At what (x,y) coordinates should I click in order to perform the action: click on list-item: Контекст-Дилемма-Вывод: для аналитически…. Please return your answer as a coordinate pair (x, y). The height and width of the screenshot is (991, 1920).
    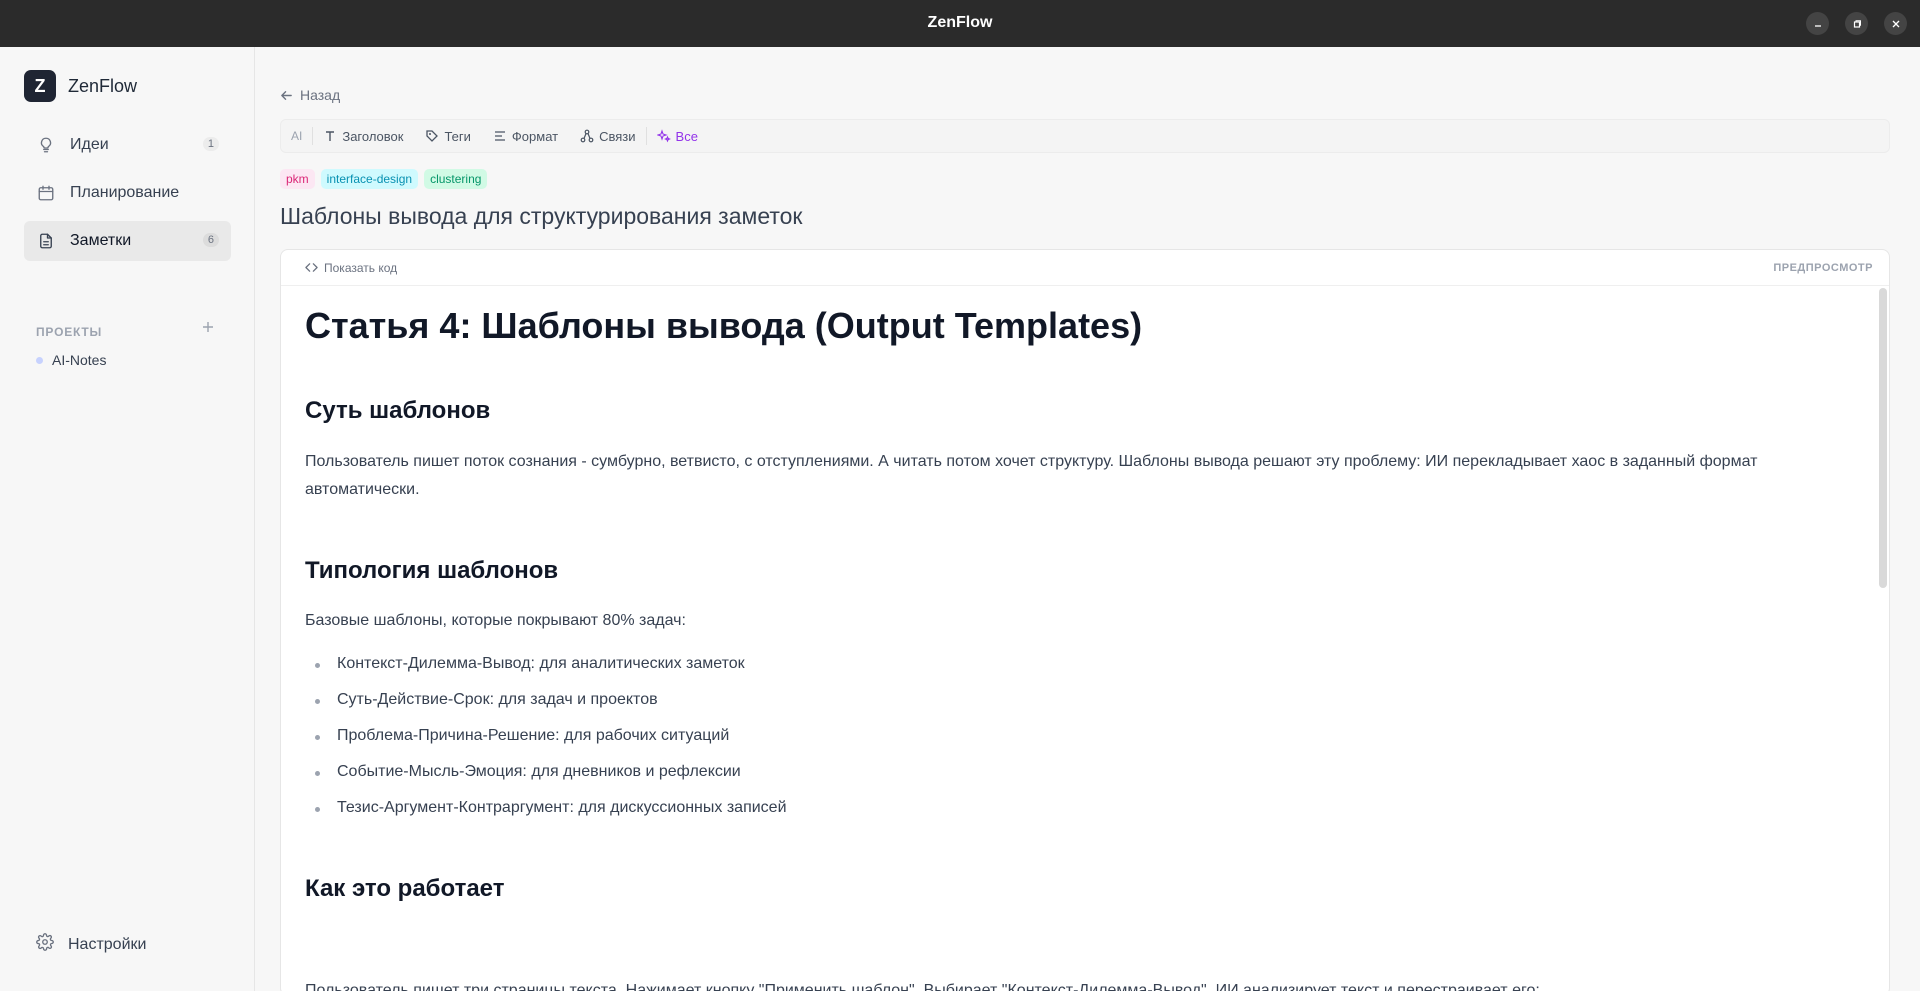
    Looking at the image, I should click on (530, 663).